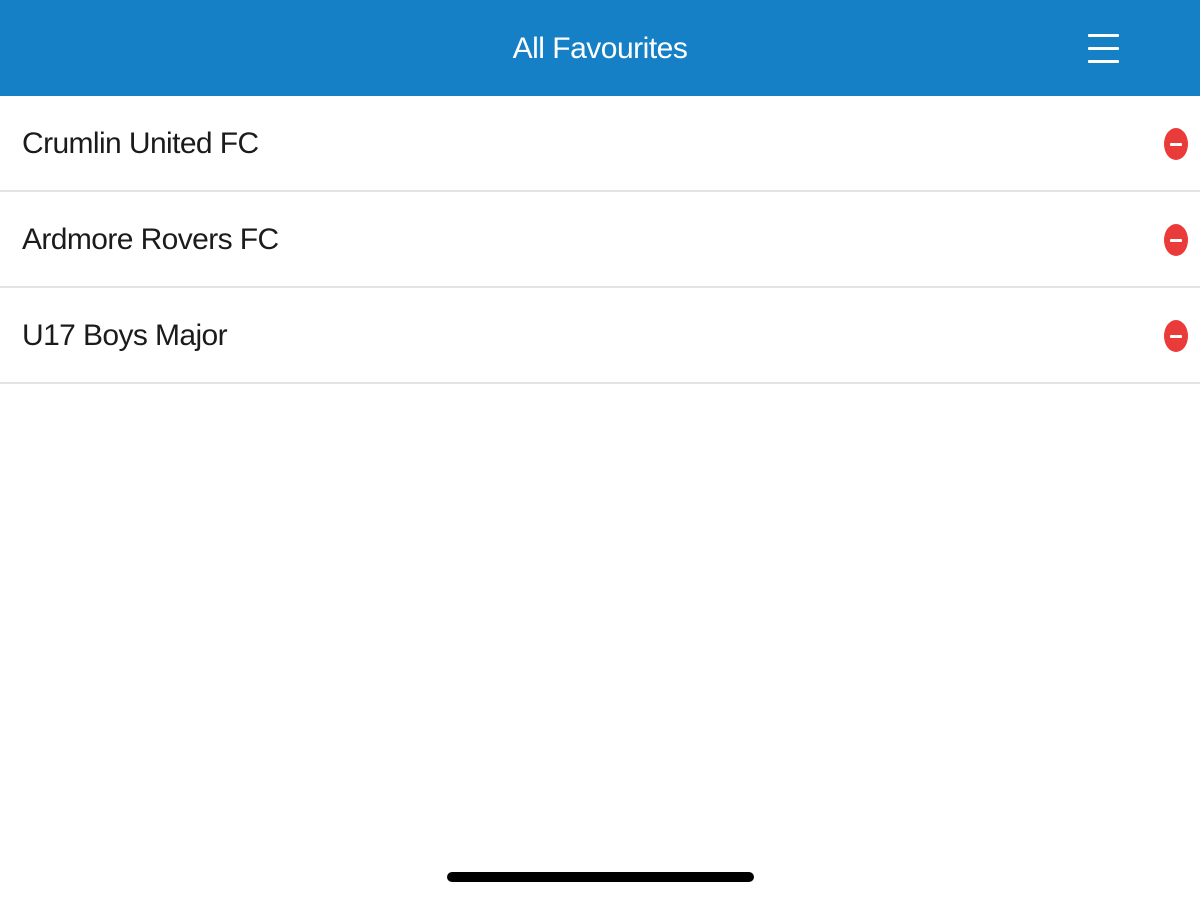 This screenshot has height=900, width=1200. Describe the element at coordinates (125, 335) in the screenshot. I see `favourite-label: U17 Boys Major` at that location.